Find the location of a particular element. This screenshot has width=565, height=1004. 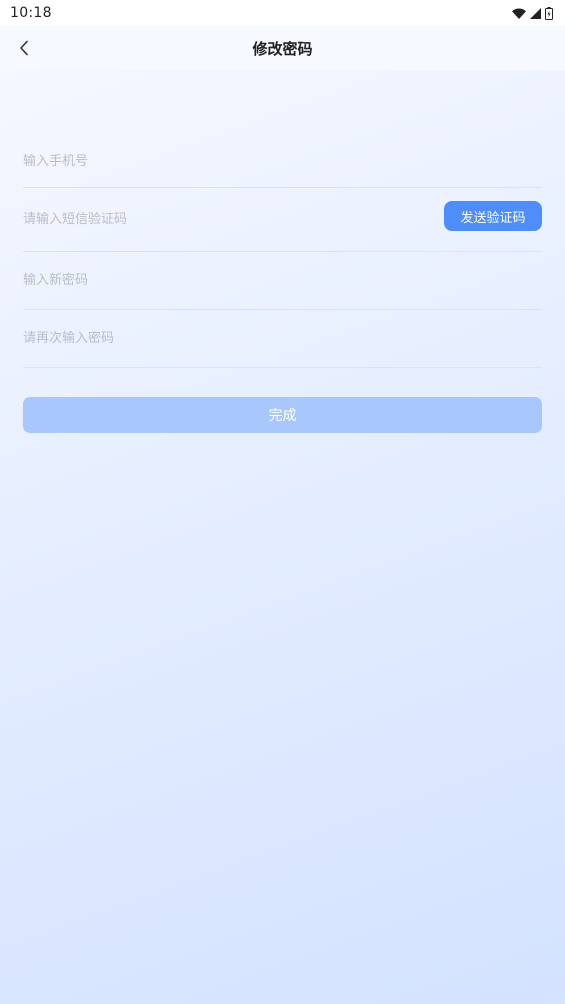

status-icons is located at coordinates (532, 13).